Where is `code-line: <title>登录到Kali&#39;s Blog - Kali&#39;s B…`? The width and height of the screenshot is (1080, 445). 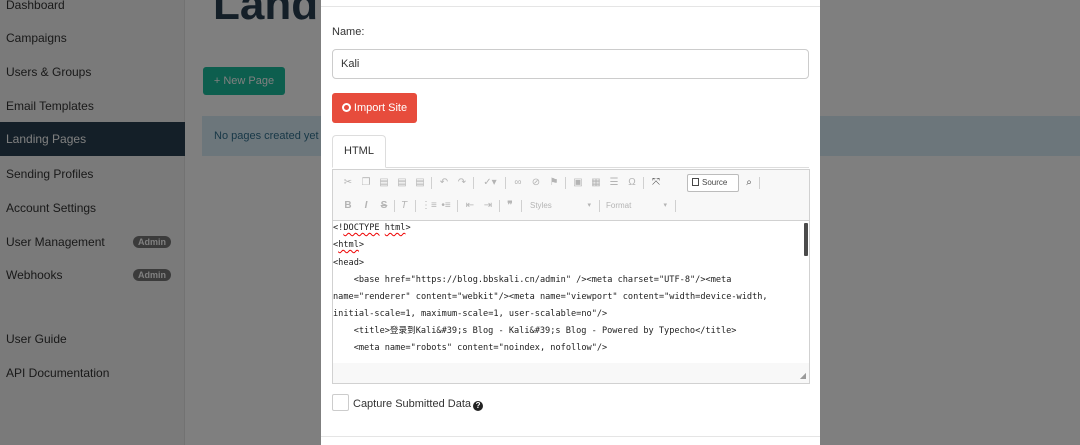 code-line: <title>登录到Kali&#39;s Blog - Kali&#39;s B… is located at coordinates (535, 331).